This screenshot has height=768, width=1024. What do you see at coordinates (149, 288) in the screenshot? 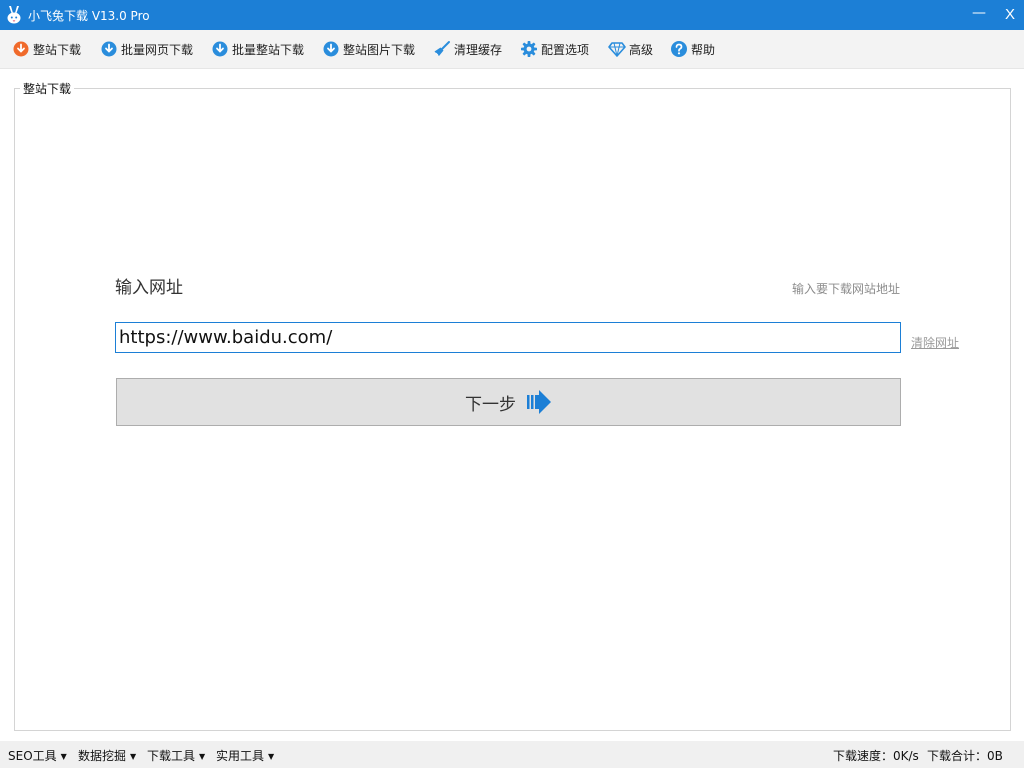
I see `url-label: 输入网址` at bounding box center [149, 288].